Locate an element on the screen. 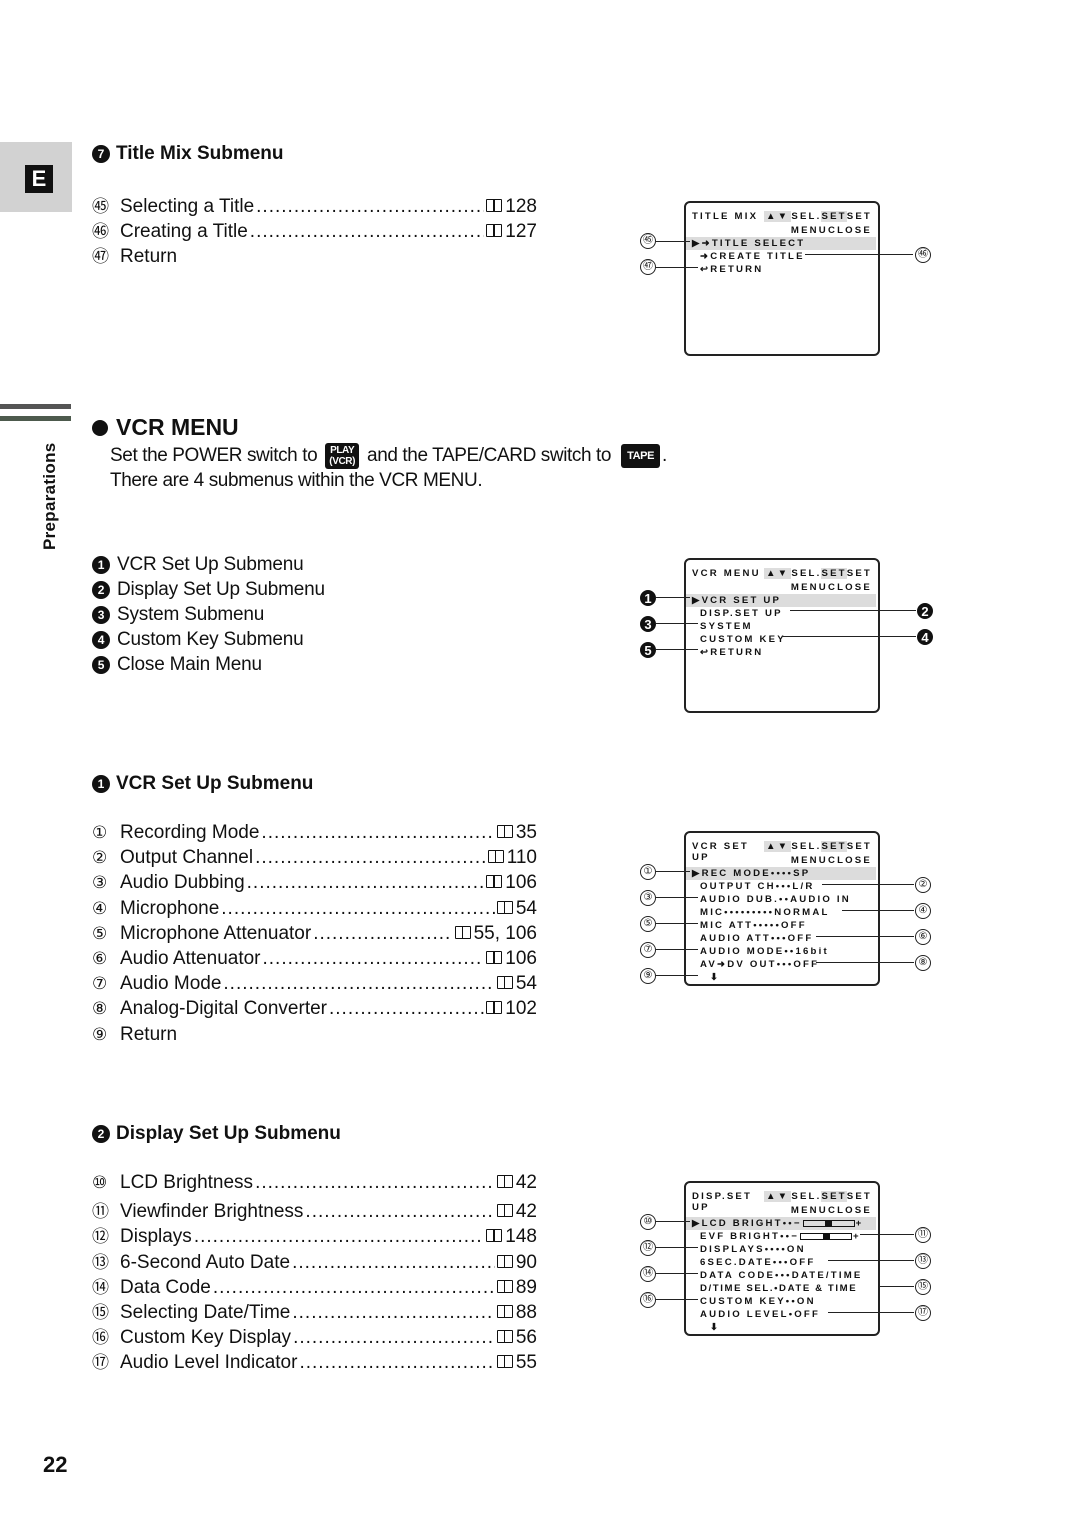 The height and width of the screenshot is (1526, 1080). screen-line: AUDIO ATT•••OFF is located at coordinates (757, 938).